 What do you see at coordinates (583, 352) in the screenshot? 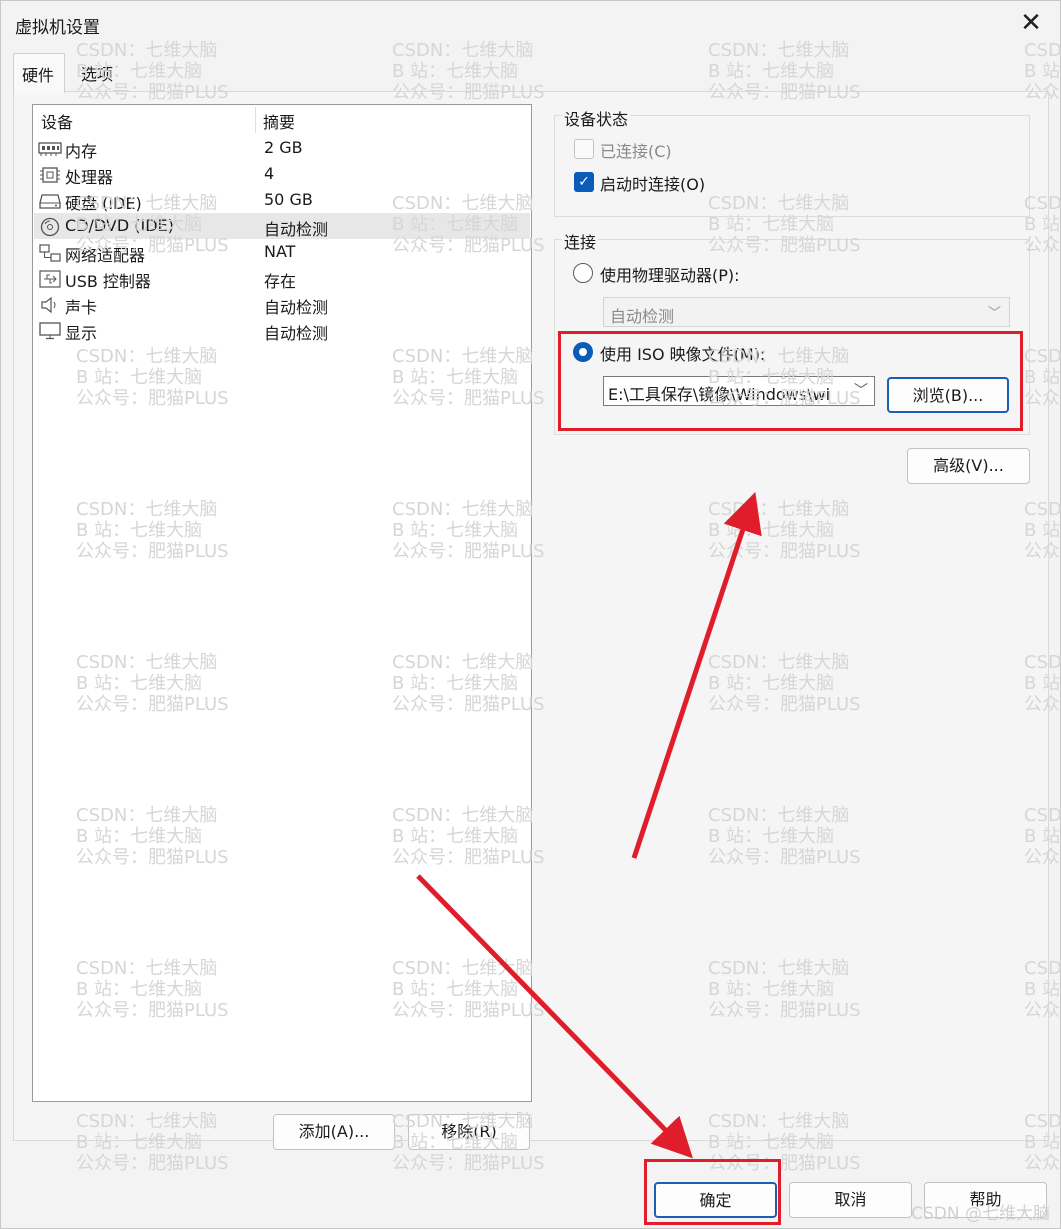
I see `iso-image-radio` at bounding box center [583, 352].